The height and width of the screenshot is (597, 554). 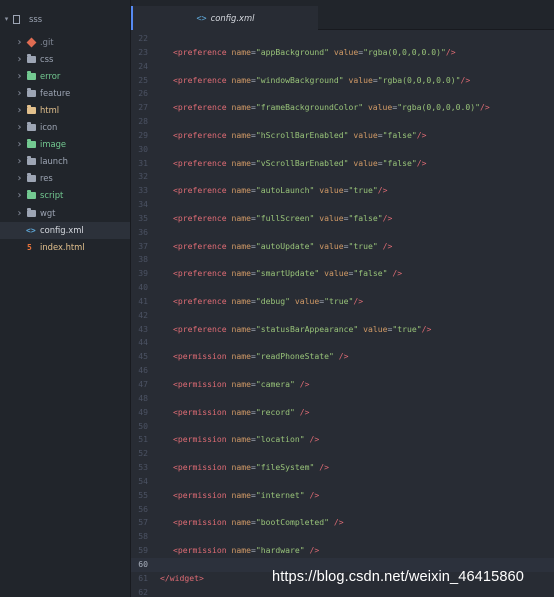 What do you see at coordinates (342, 233) in the screenshot?
I see `code-line: 36` at bounding box center [342, 233].